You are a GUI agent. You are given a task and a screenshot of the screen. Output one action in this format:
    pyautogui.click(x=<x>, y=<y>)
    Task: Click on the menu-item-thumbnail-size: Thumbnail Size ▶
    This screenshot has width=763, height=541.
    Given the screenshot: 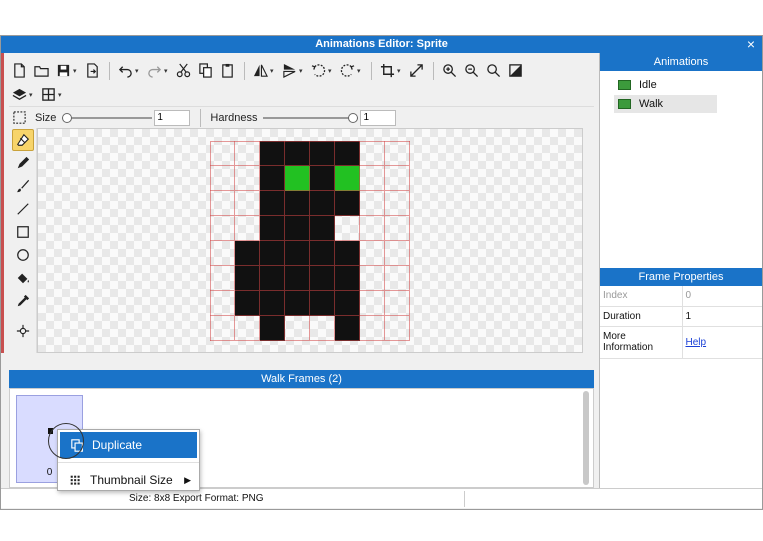 What is the action you would take?
    pyautogui.click(x=128, y=480)
    